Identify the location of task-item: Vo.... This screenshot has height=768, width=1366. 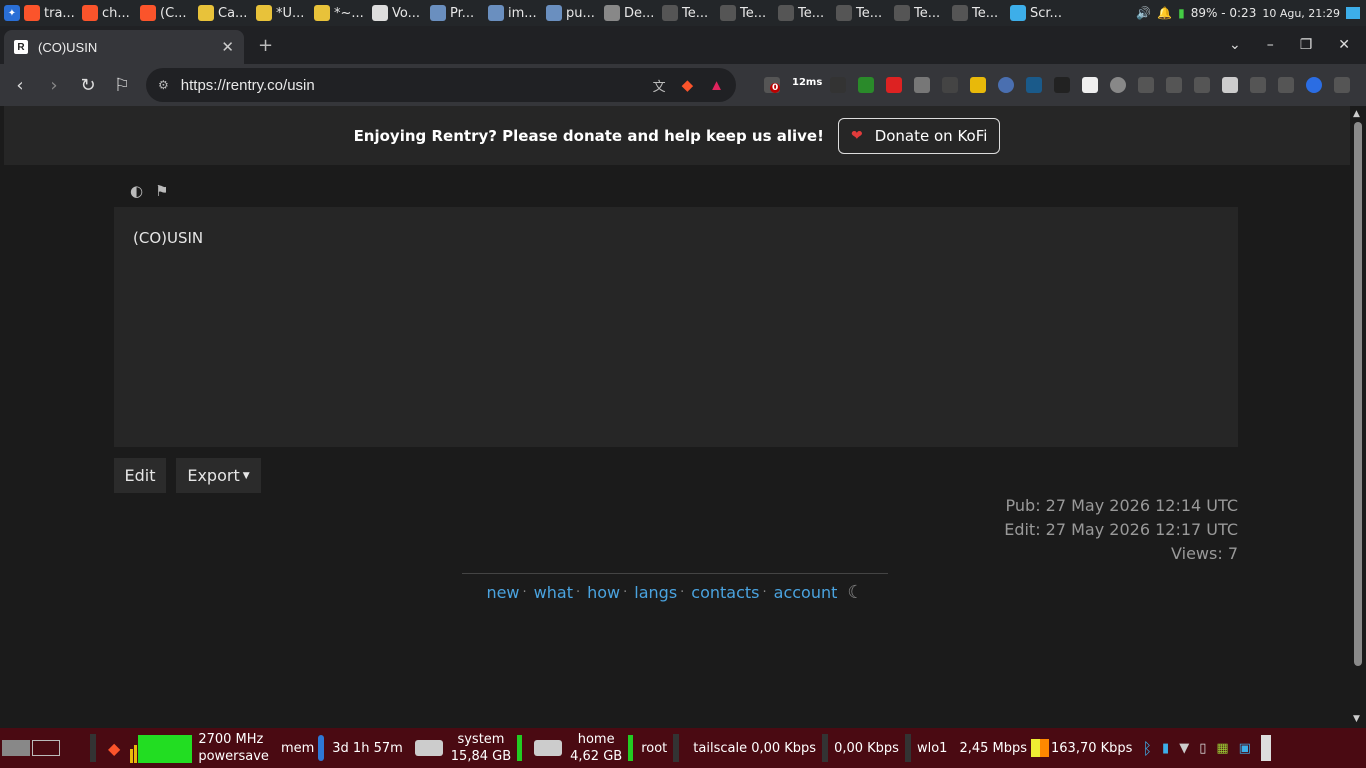
(397, 13).